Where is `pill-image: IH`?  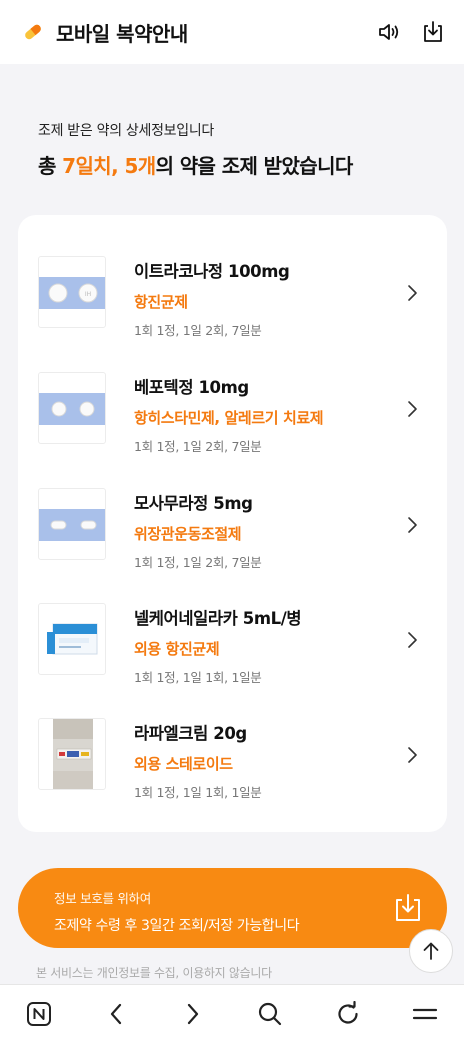
pill-image: IH is located at coordinates (72, 292).